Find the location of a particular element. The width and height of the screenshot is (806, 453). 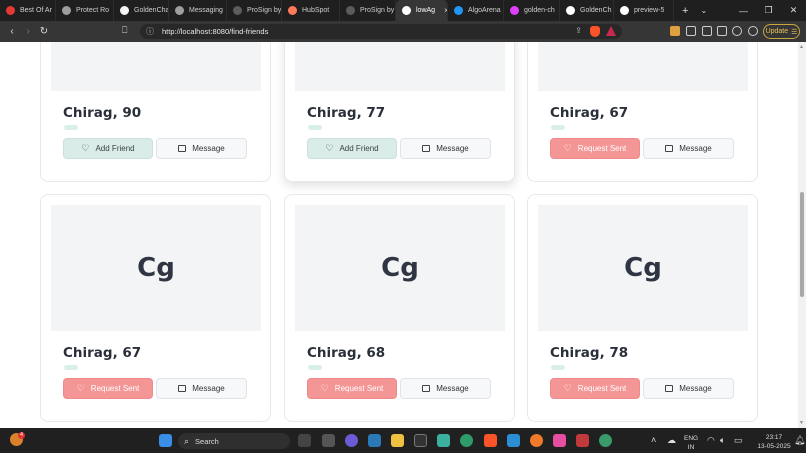

minimize-button: — is located at coordinates (743, 10).